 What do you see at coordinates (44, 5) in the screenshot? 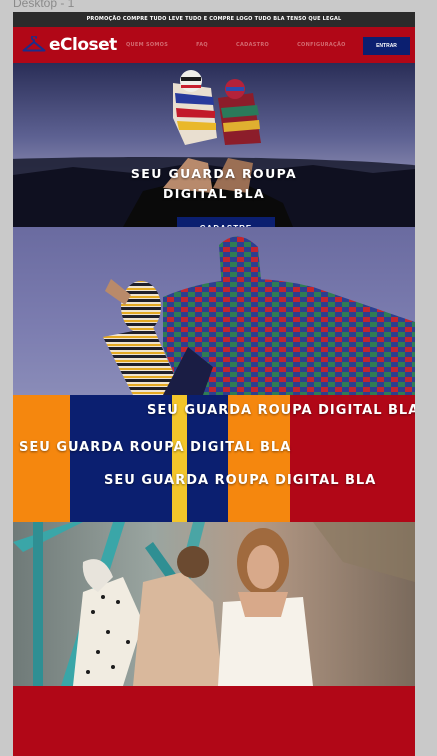
I see `frame-label: Desktop - 1` at bounding box center [44, 5].